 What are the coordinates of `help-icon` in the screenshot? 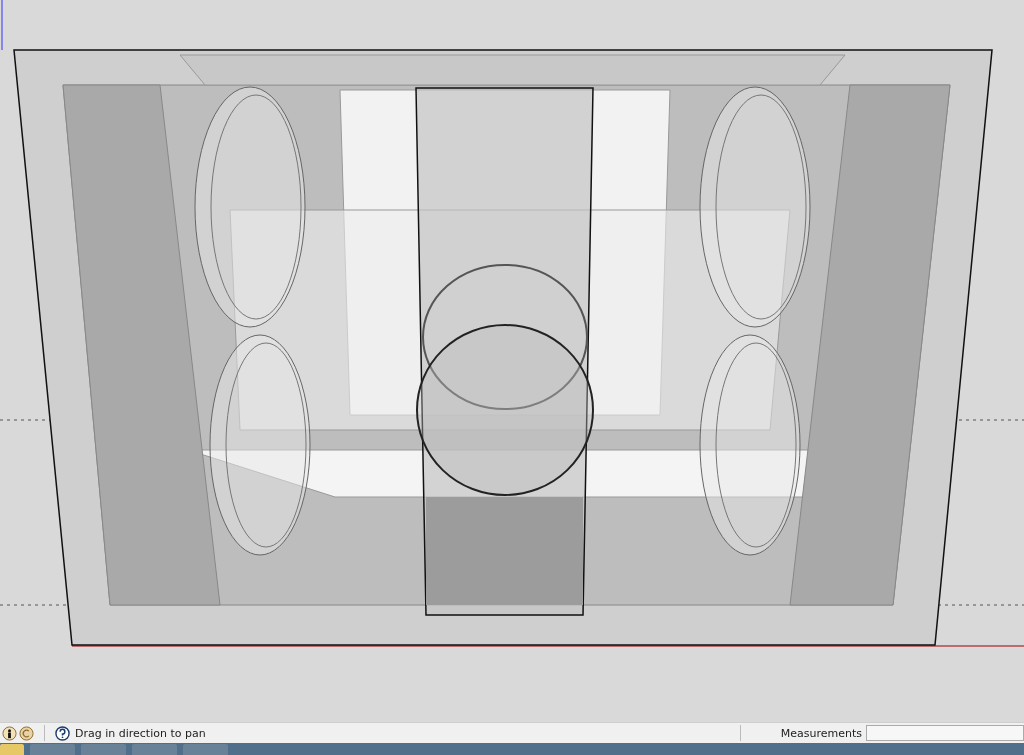 It's located at (62, 733).